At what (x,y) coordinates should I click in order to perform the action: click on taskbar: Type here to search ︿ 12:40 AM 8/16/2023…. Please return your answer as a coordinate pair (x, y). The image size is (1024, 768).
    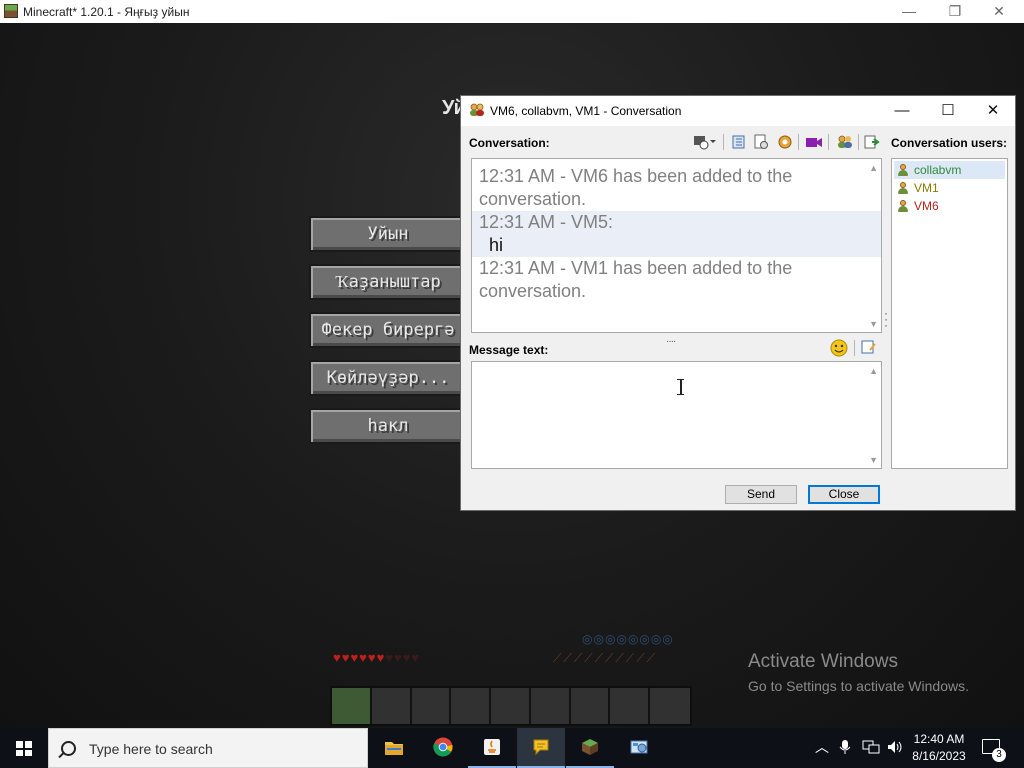
    Looking at the image, I should click on (512, 748).